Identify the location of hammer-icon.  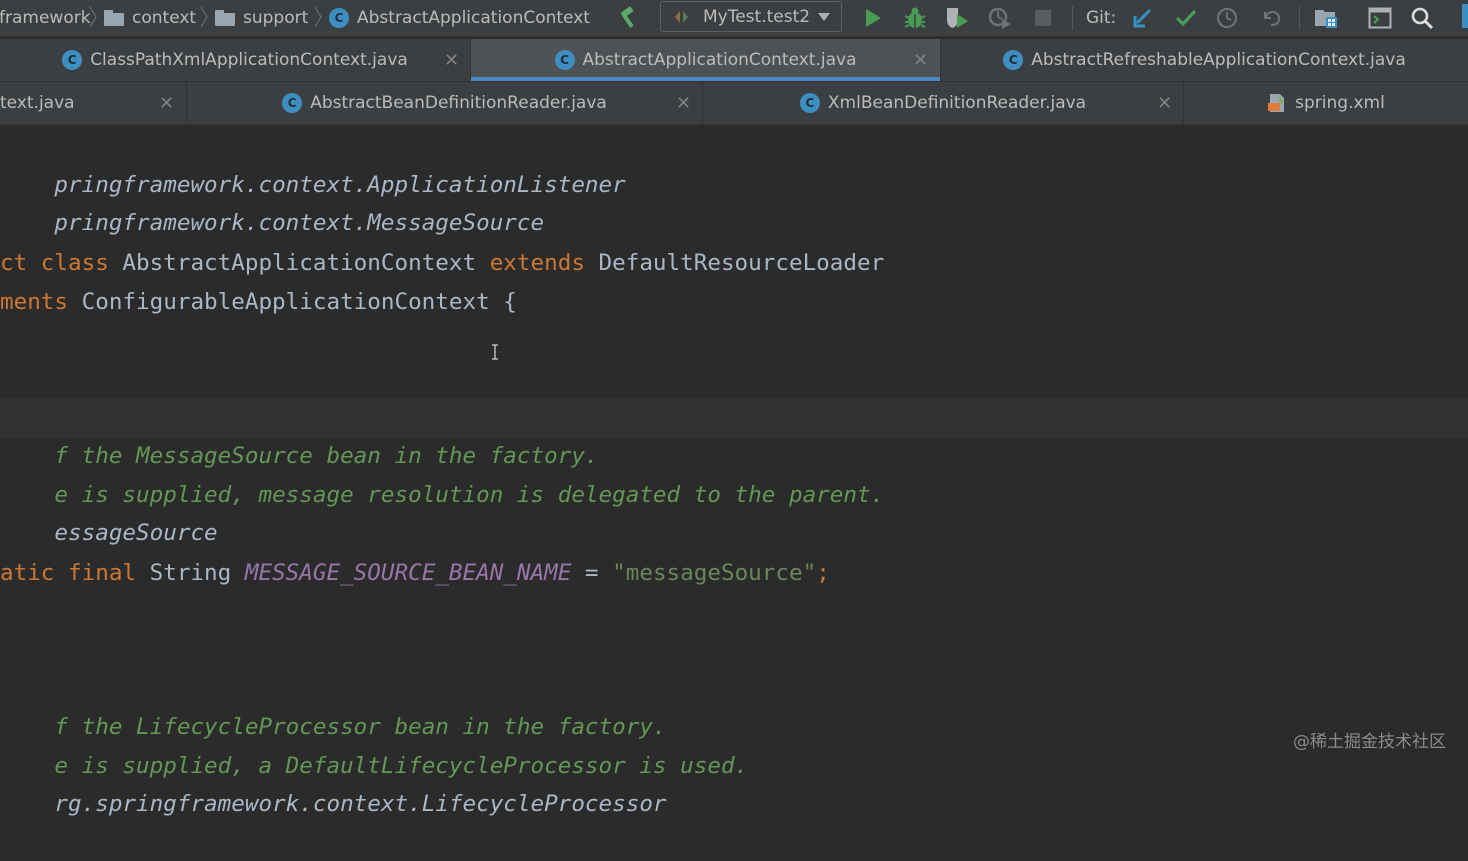
(627, 17).